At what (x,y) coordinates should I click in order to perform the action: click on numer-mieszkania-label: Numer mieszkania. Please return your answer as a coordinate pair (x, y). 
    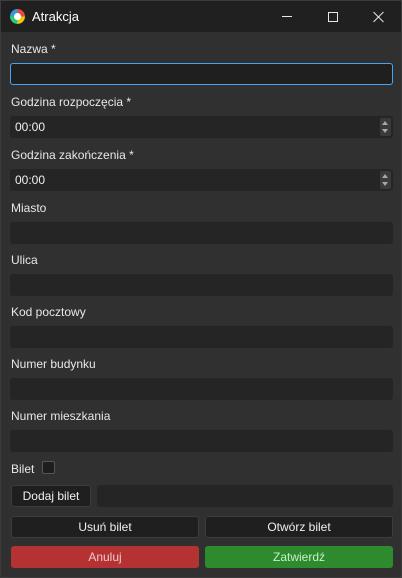
    Looking at the image, I should click on (61, 416).